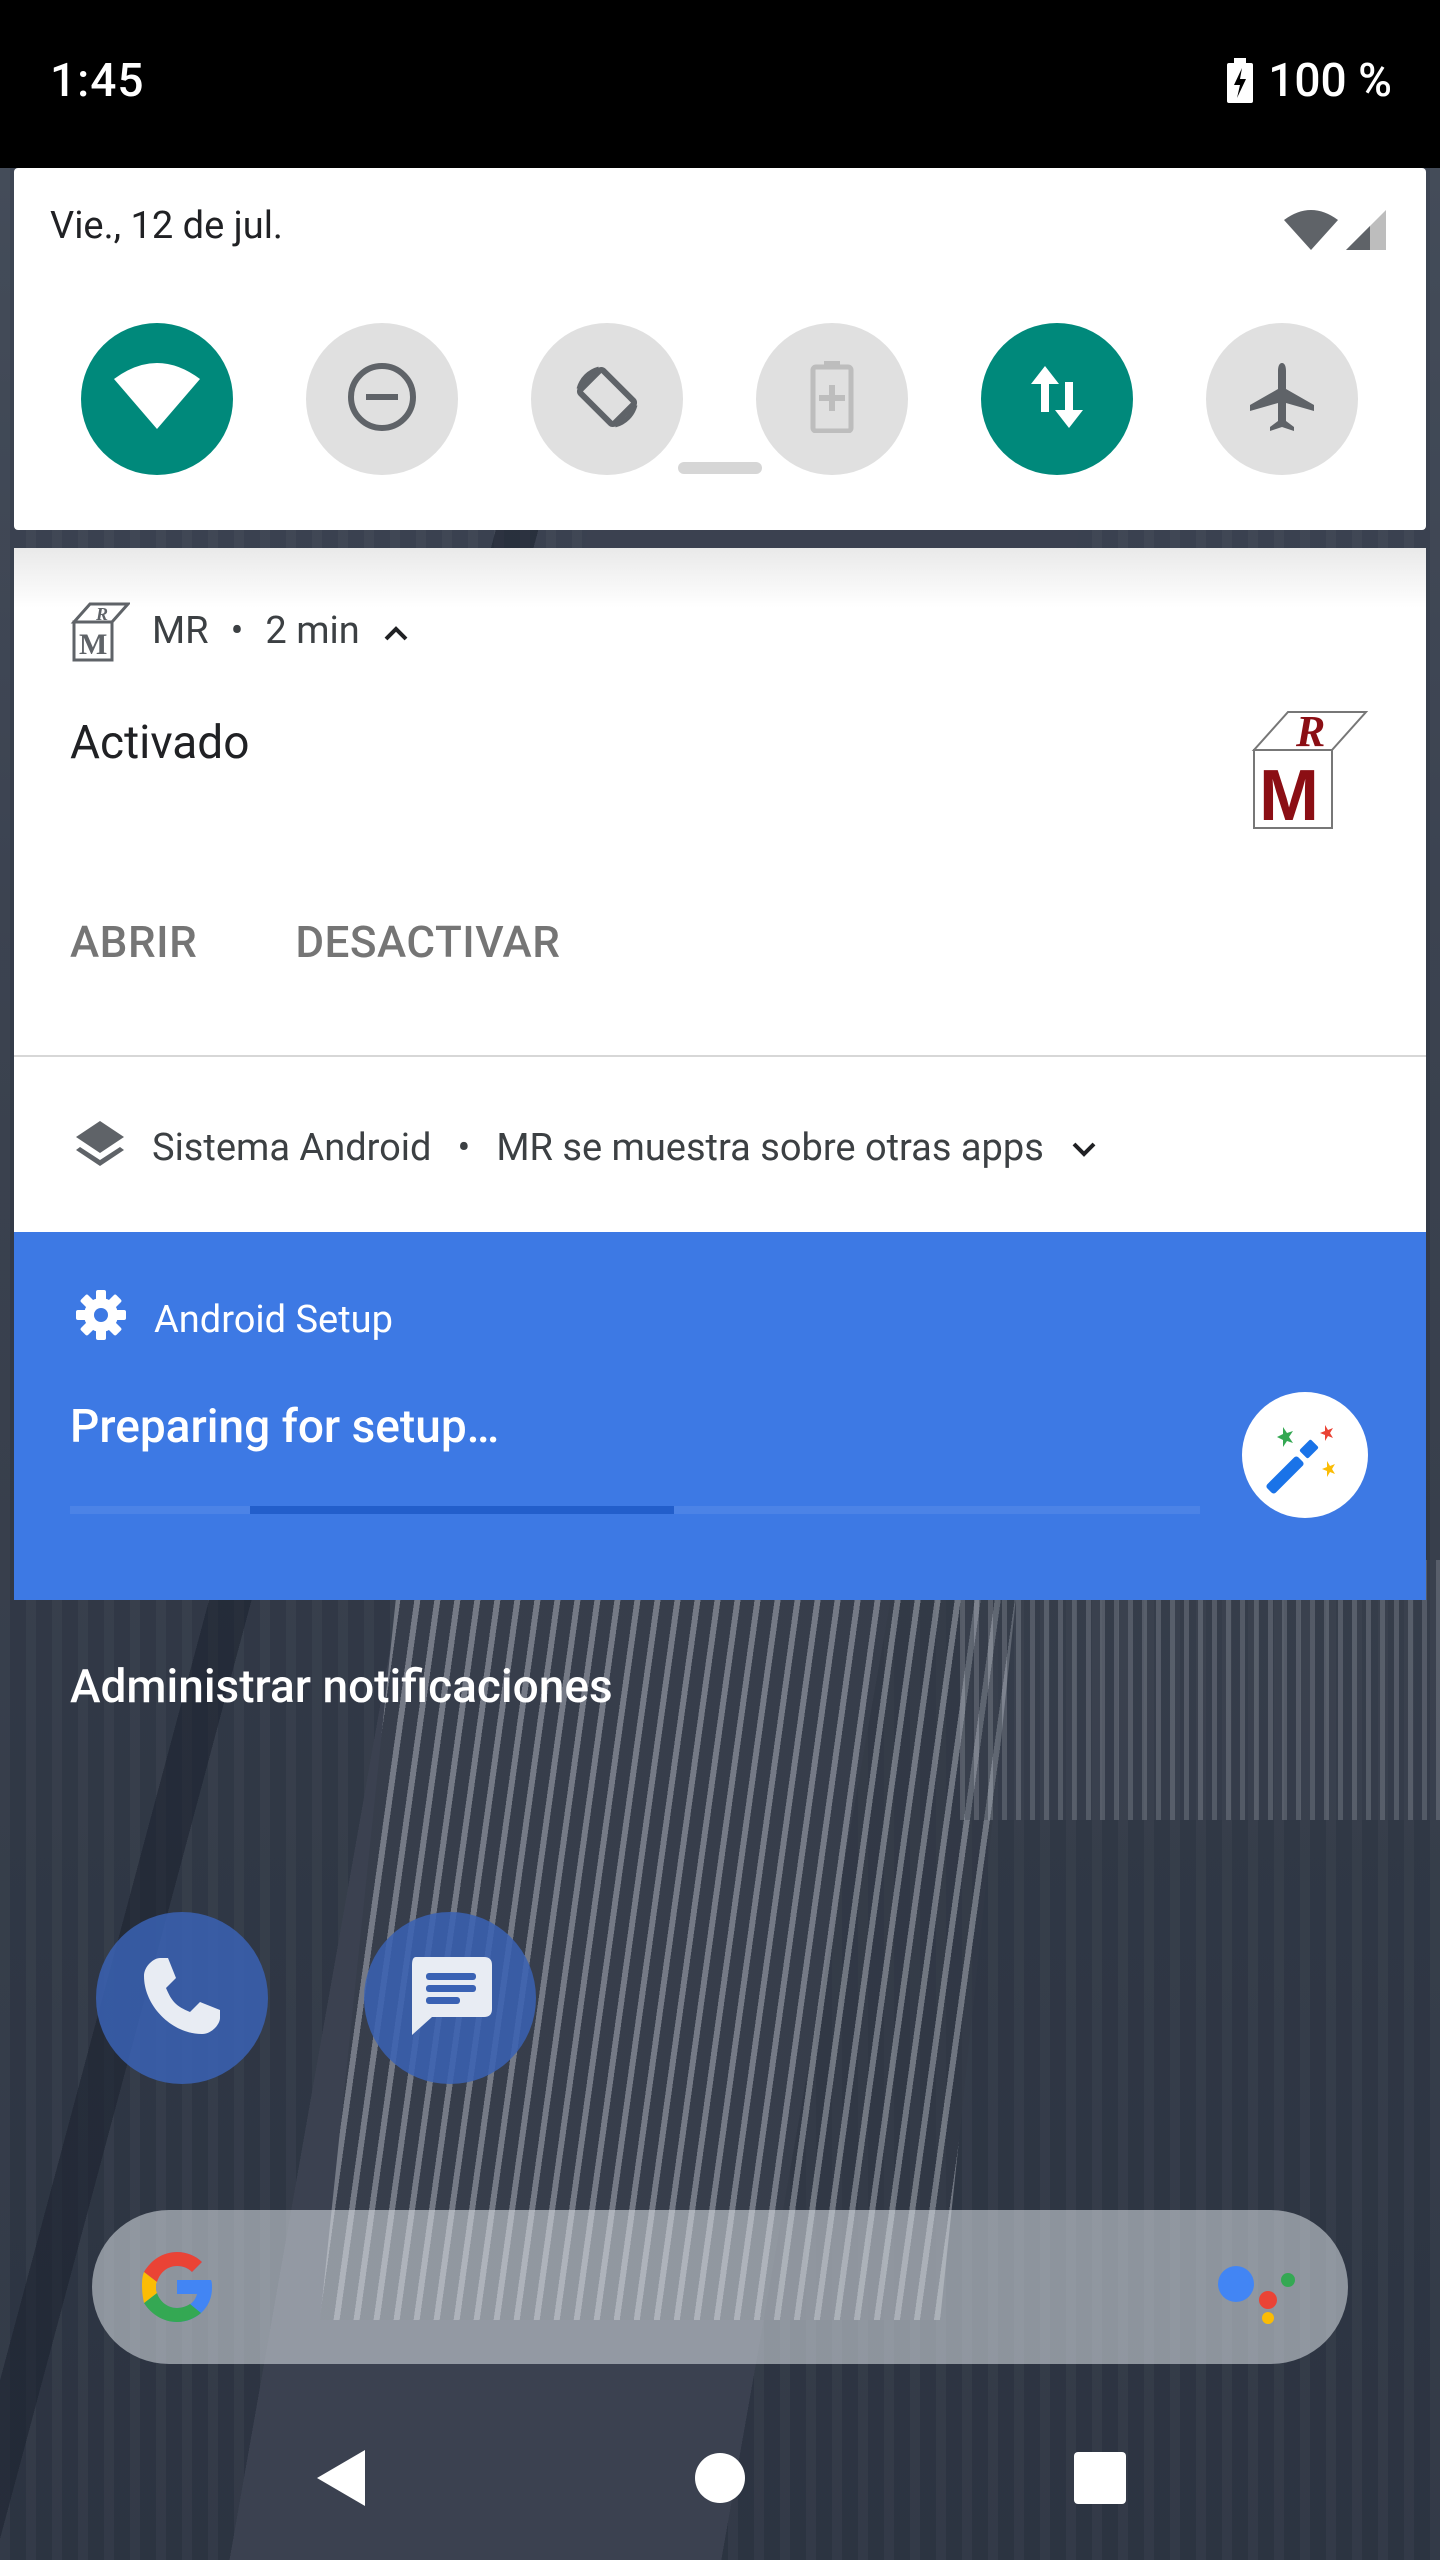  Describe the element at coordinates (166, 226) in the screenshot. I see `qs-date: Vie., 12 de jul.` at that location.